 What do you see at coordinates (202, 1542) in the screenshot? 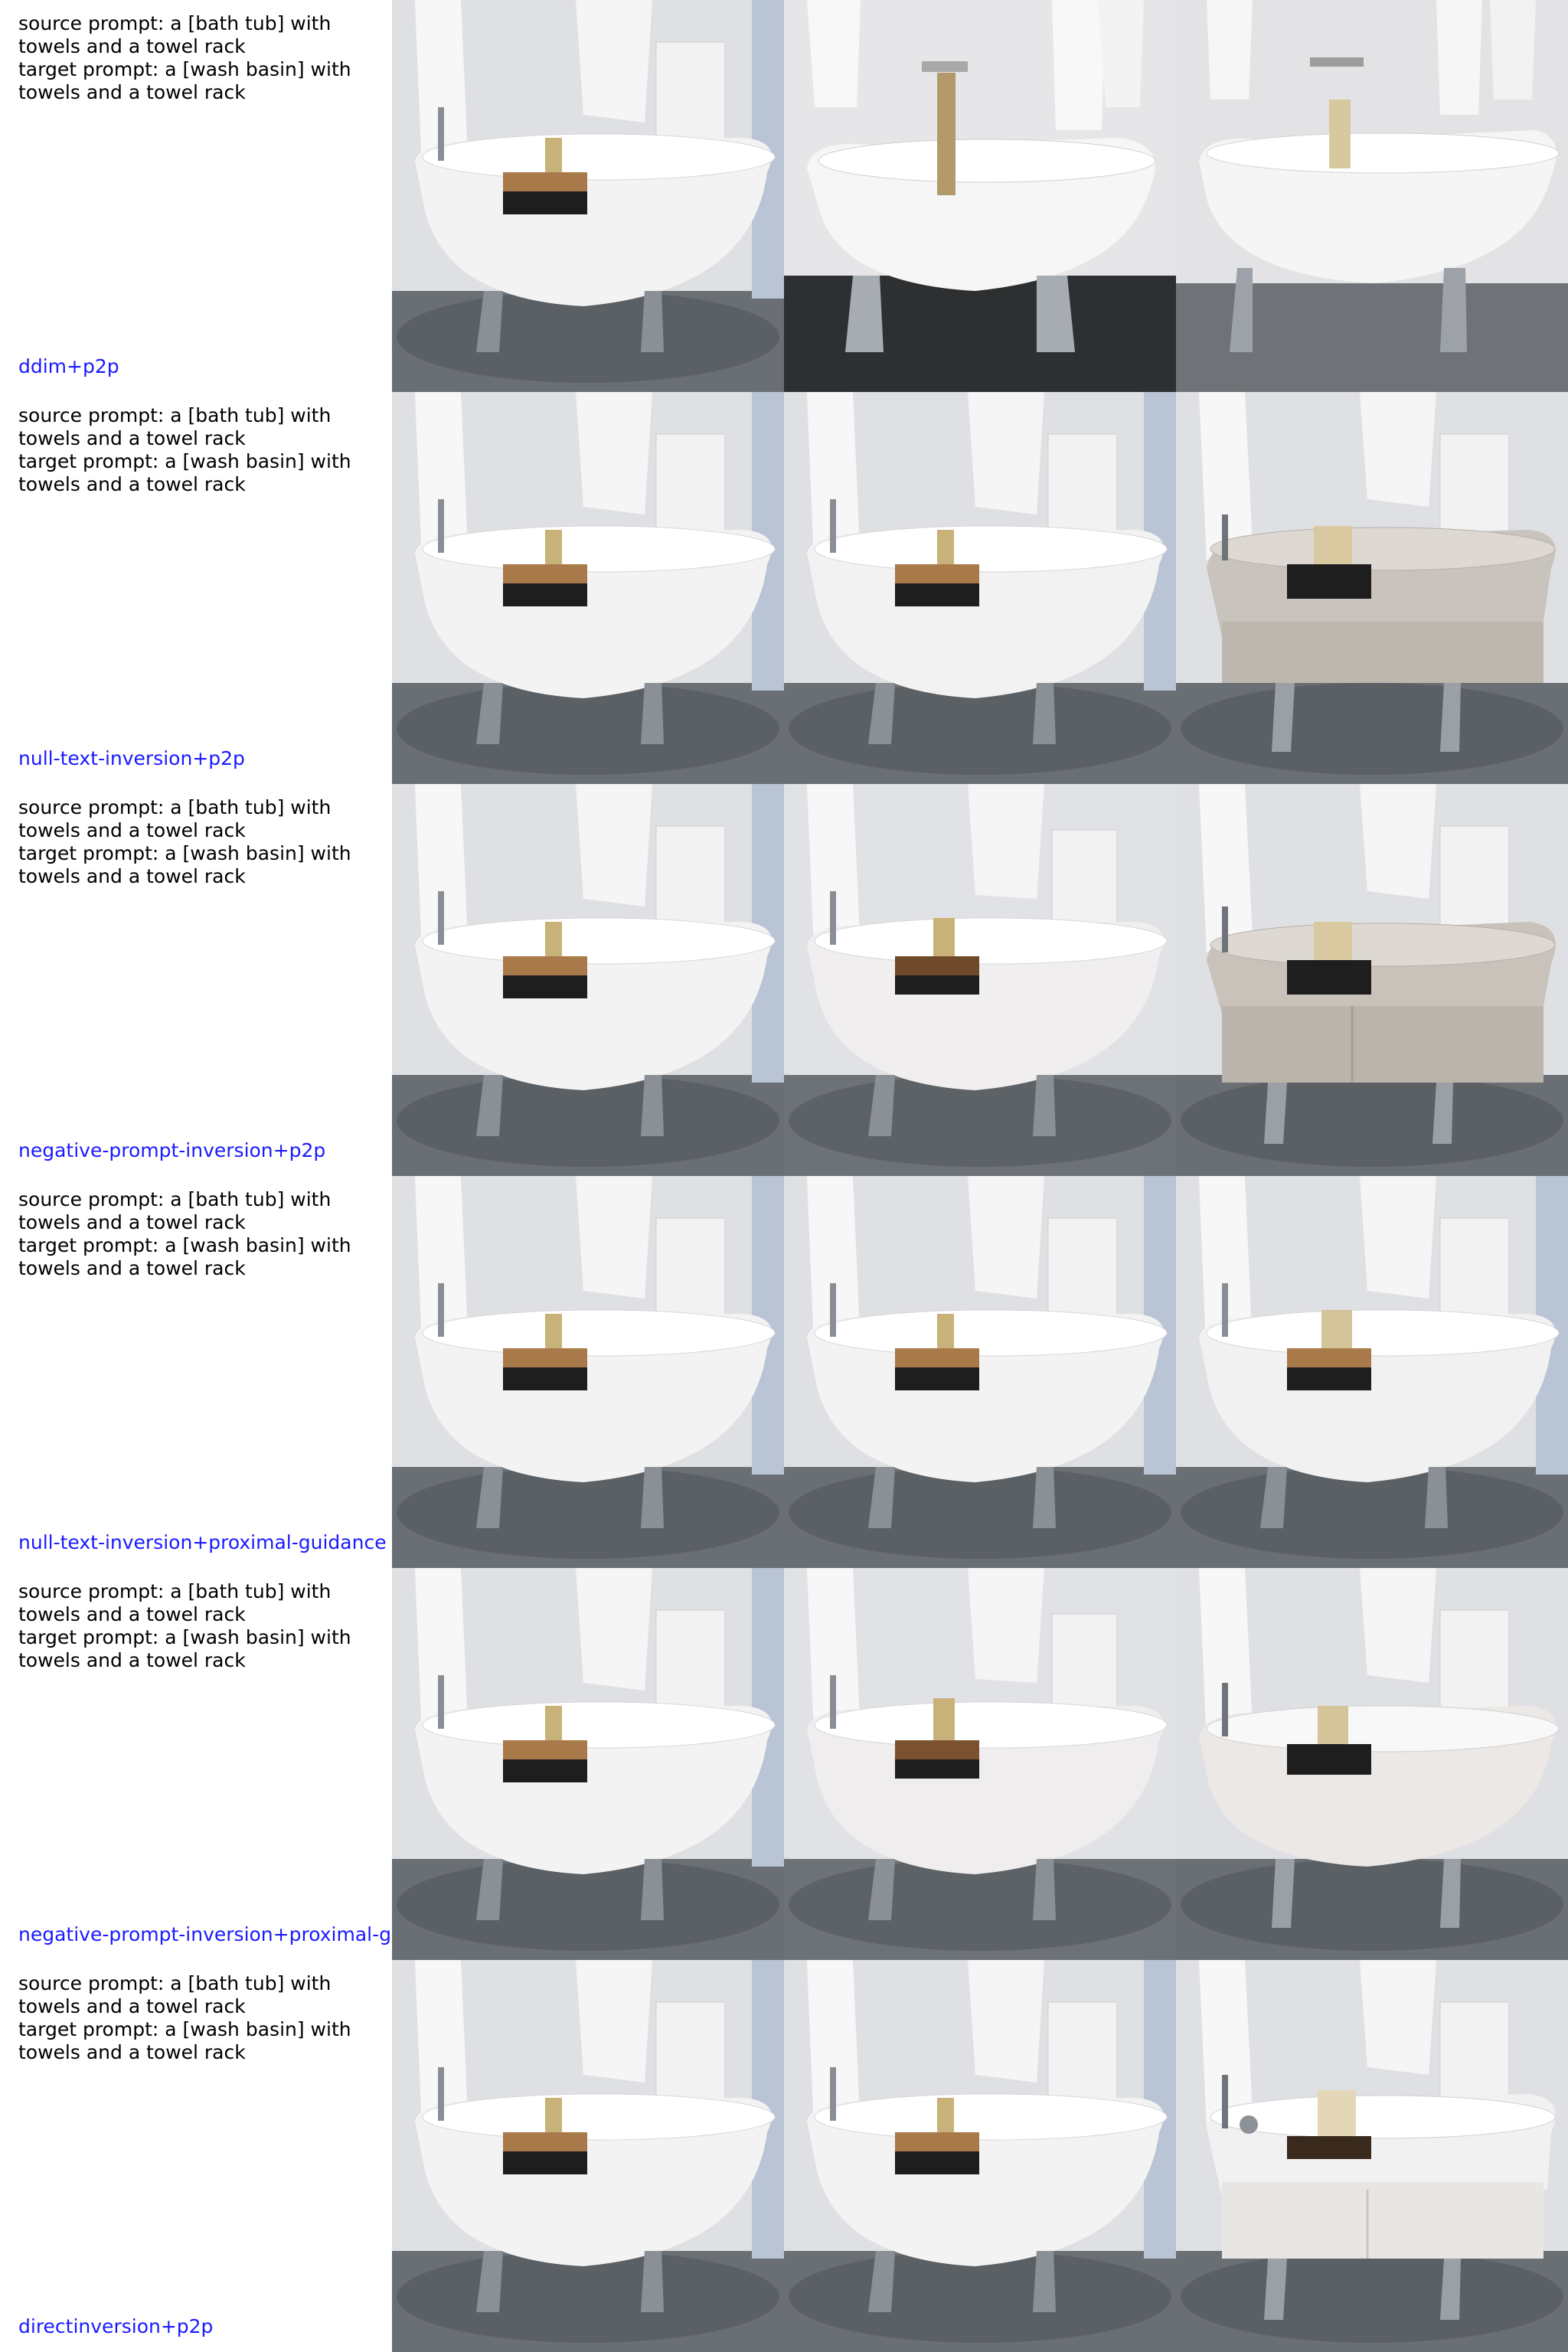
I see `method-name: null-text-inversion+proximal-guidance` at bounding box center [202, 1542].